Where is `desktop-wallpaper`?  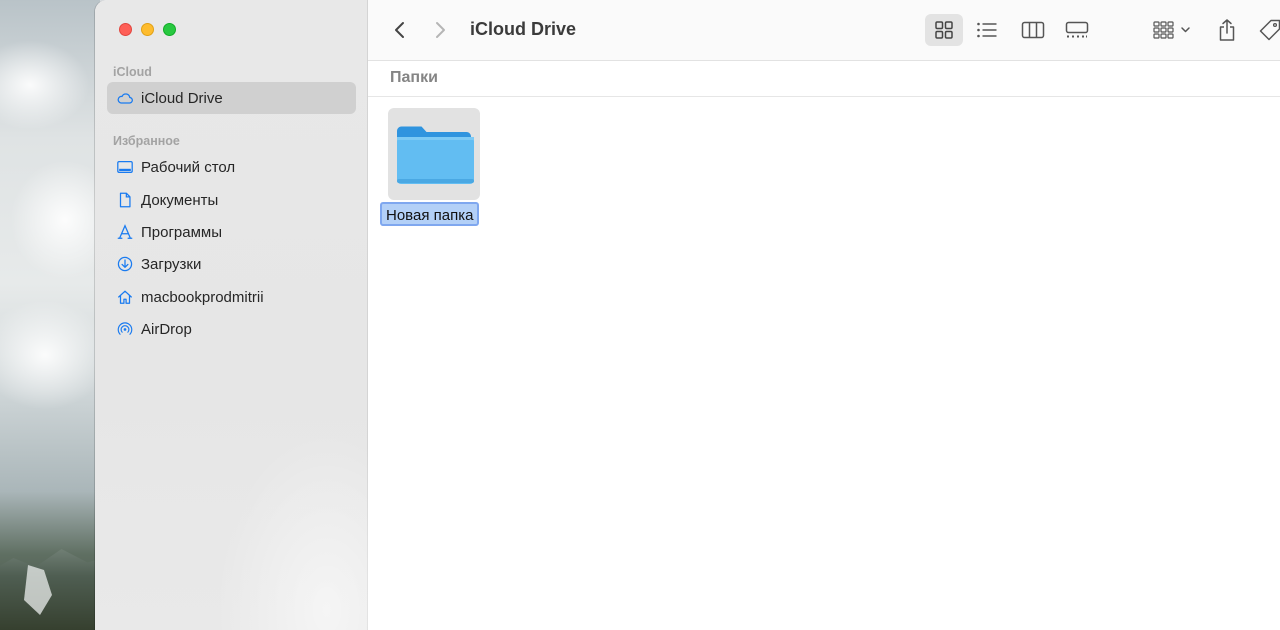
desktop-wallpaper is located at coordinates (50, 315).